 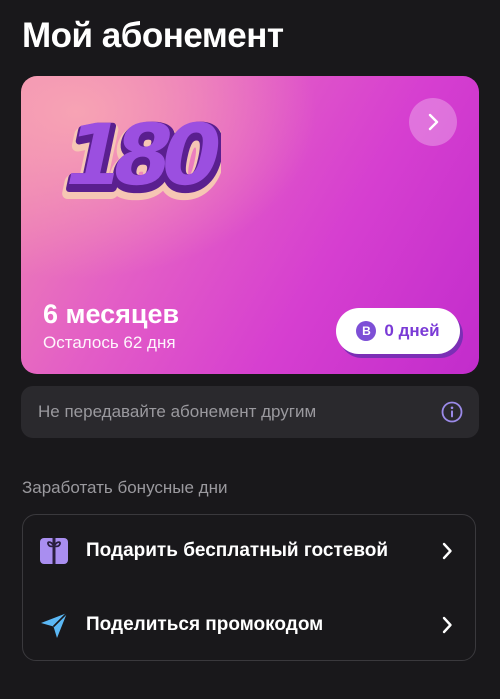 What do you see at coordinates (153, 35) in the screenshot?
I see `page-title: Мой абонемент` at bounding box center [153, 35].